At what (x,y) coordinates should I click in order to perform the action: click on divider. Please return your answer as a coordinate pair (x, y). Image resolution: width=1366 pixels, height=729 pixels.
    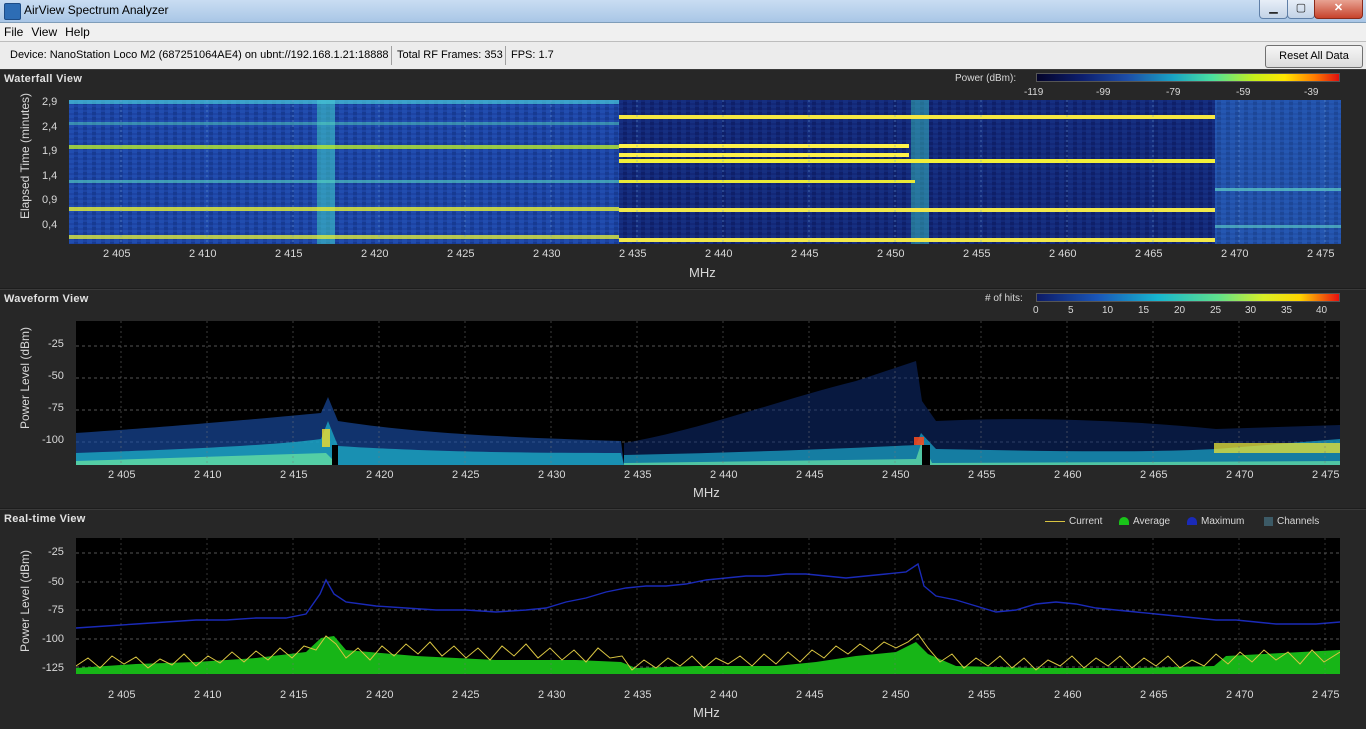
    Looking at the image, I should click on (505, 55).